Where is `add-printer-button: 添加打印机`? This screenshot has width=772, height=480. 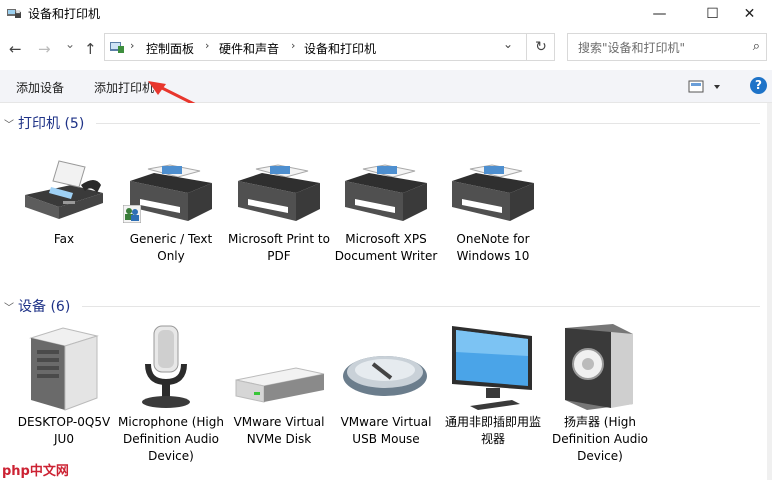 add-printer-button: 添加打印机 is located at coordinates (124, 87).